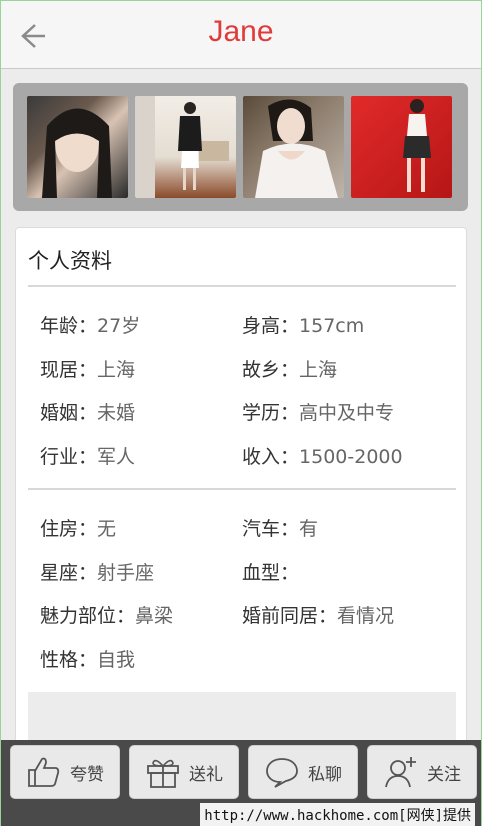 The height and width of the screenshot is (826, 482). What do you see at coordinates (119, 326) in the screenshot?
I see `info-value: 27岁` at bounding box center [119, 326].